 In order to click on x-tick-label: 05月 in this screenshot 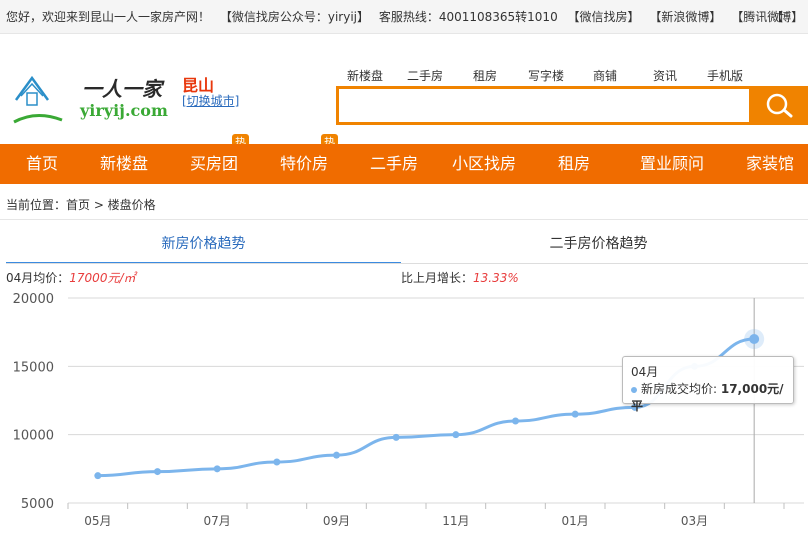, I will do `click(97, 521)`.